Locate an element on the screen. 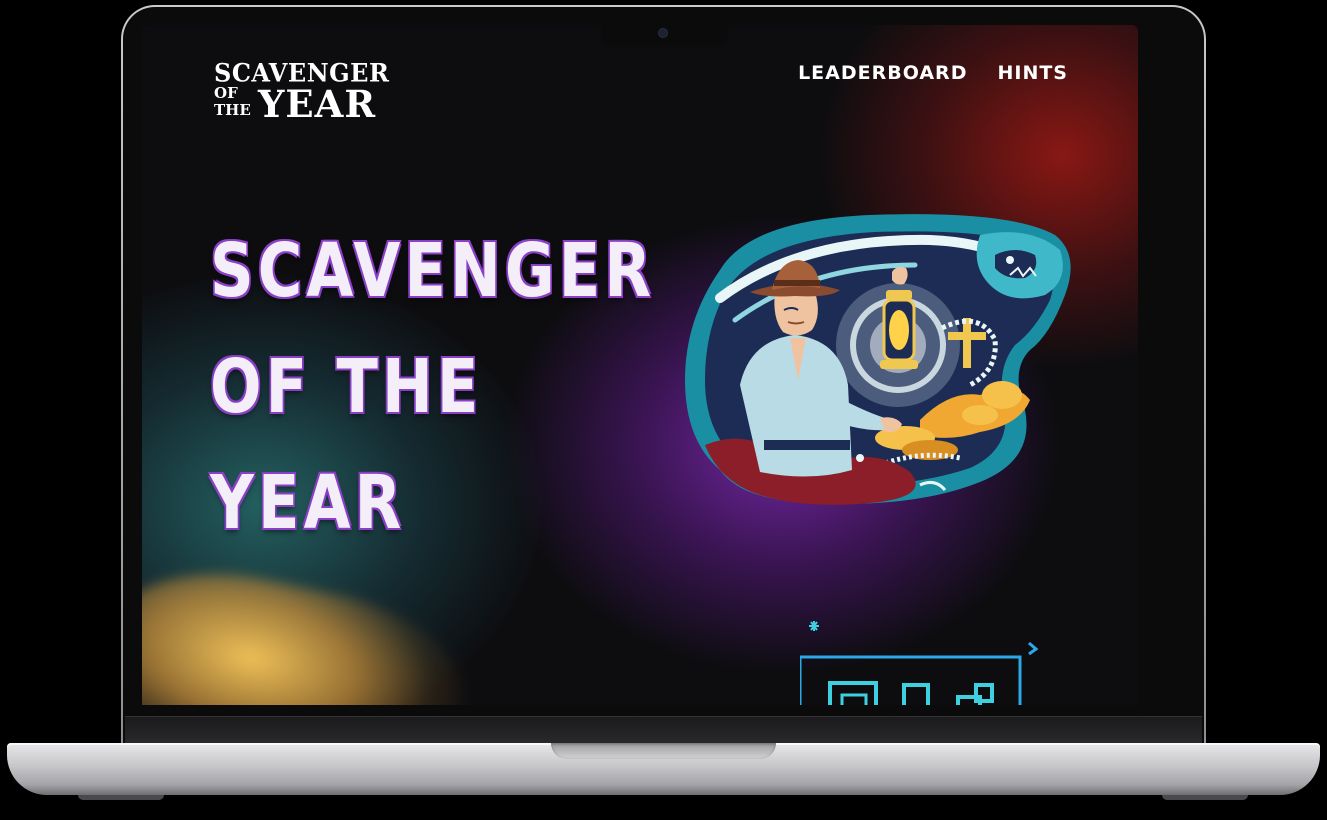 The width and height of the screenshot is (1327, 820). hero-title: SCAVENGER OF THE YEAR is located at coordinates (433, 387).